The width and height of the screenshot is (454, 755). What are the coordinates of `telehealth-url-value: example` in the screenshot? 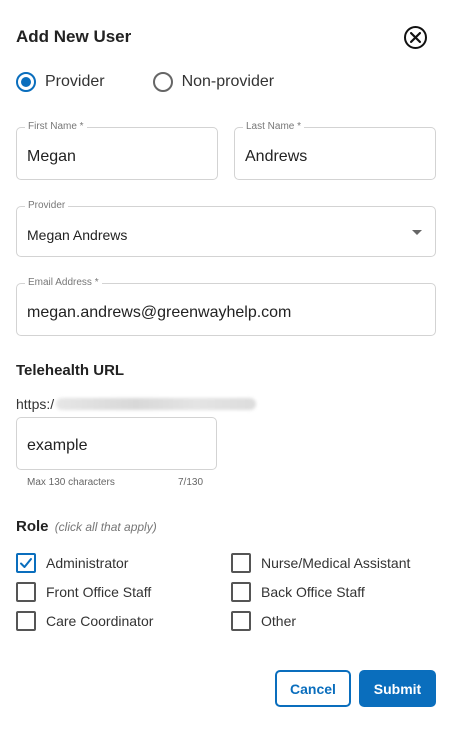 It's located at (57, 445).